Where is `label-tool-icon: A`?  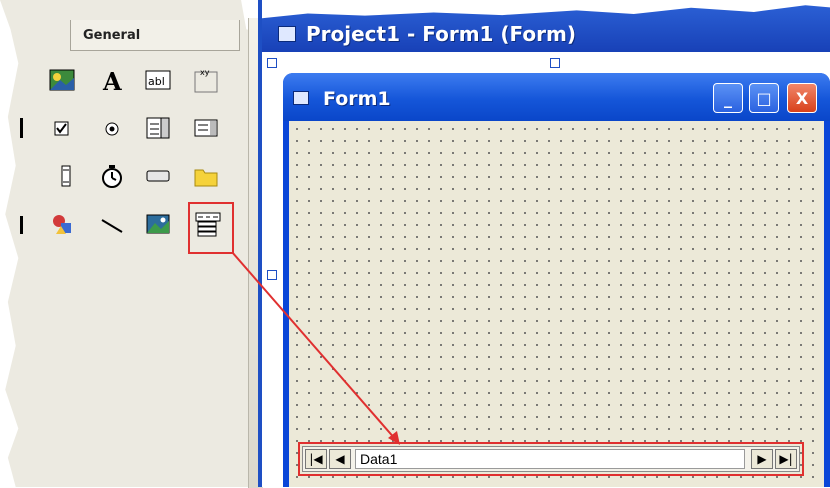
label-tool-icon: A is located at coordinates (112, 80).